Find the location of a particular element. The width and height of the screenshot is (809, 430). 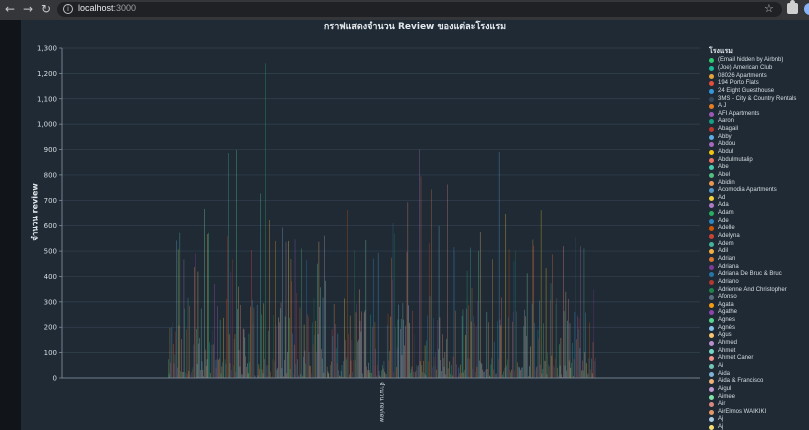

legend-item: Afonso is located at coordinates (759, 298).